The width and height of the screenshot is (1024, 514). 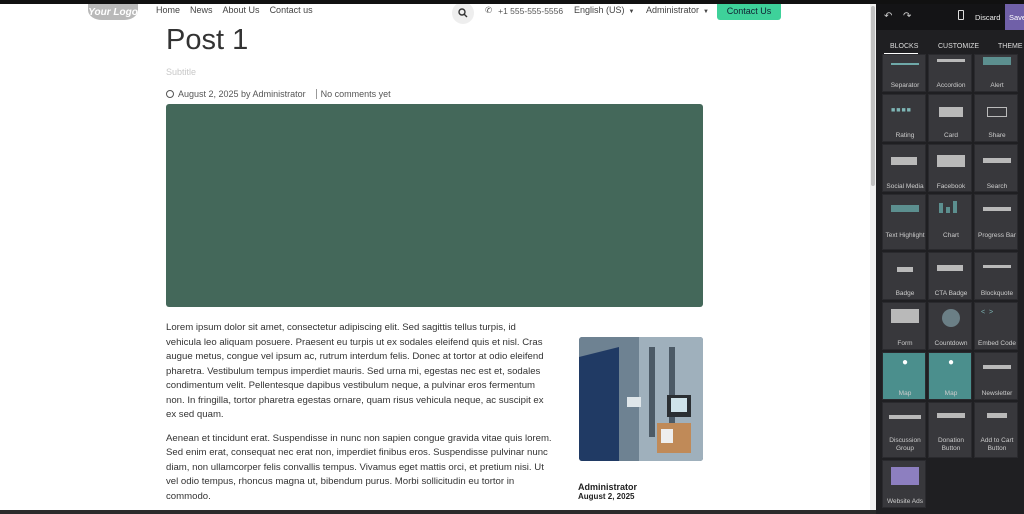 I want to click on redo-icon: ↷, so click(x=907, y=16).